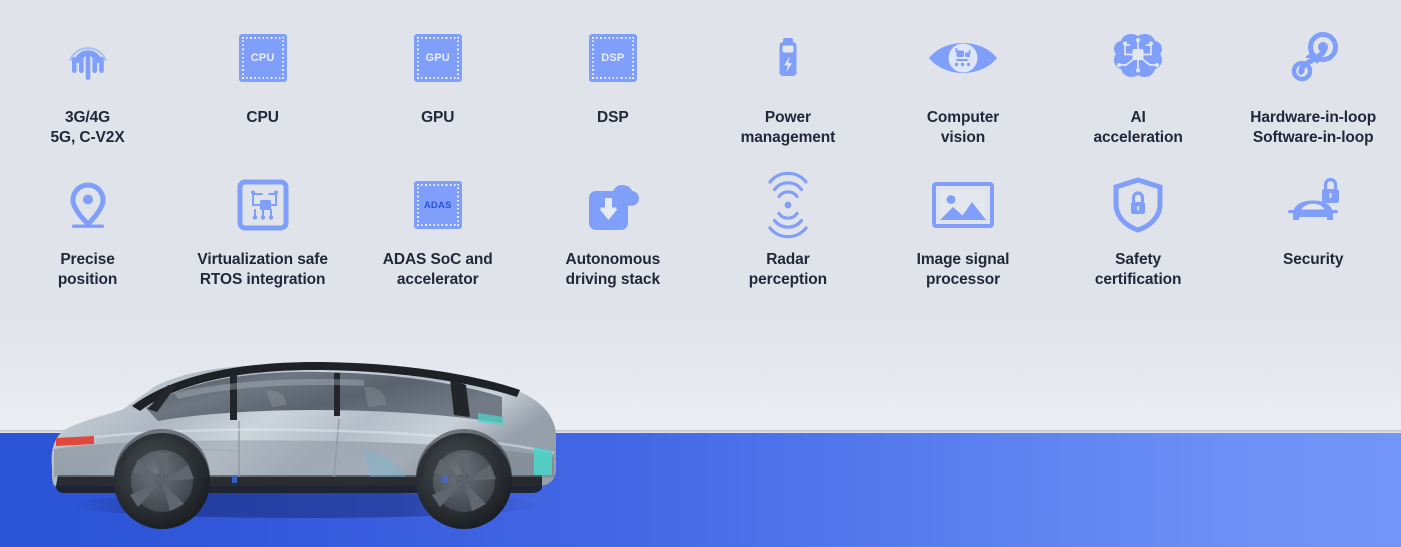 The image size is (1401, 547). I want to click on chip-body: CPU, so click(262, 58).